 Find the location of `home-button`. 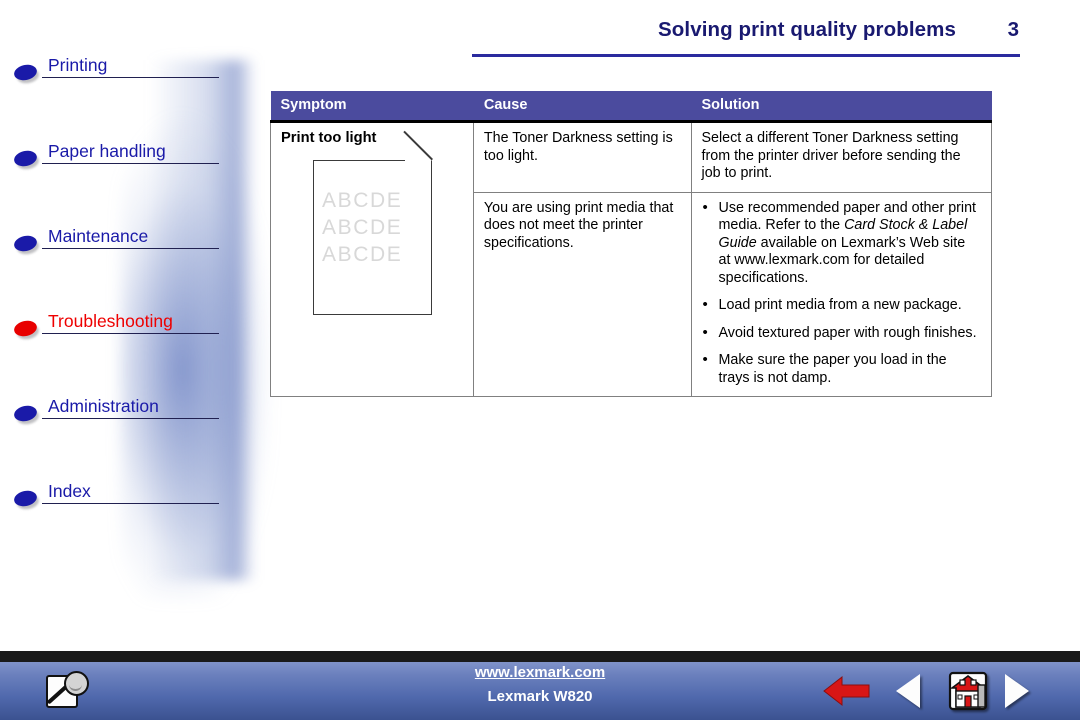

home-button is located at coordinates (969, 691).